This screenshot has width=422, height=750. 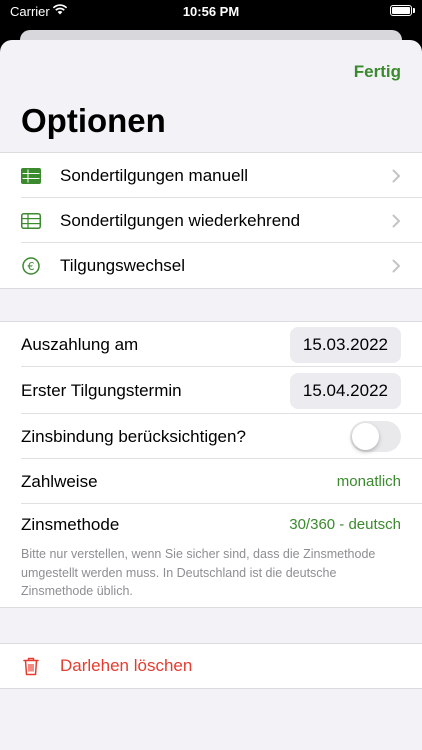 I want to click on battery-cap, so click(x=414, y=10).